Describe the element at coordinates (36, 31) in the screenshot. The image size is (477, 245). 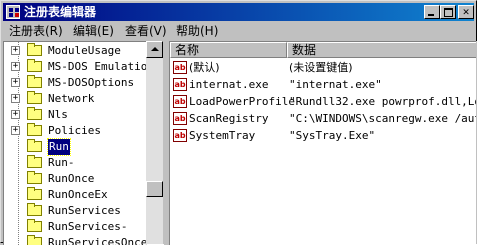
I see `menu-registry: 注册表(R)` at that location.